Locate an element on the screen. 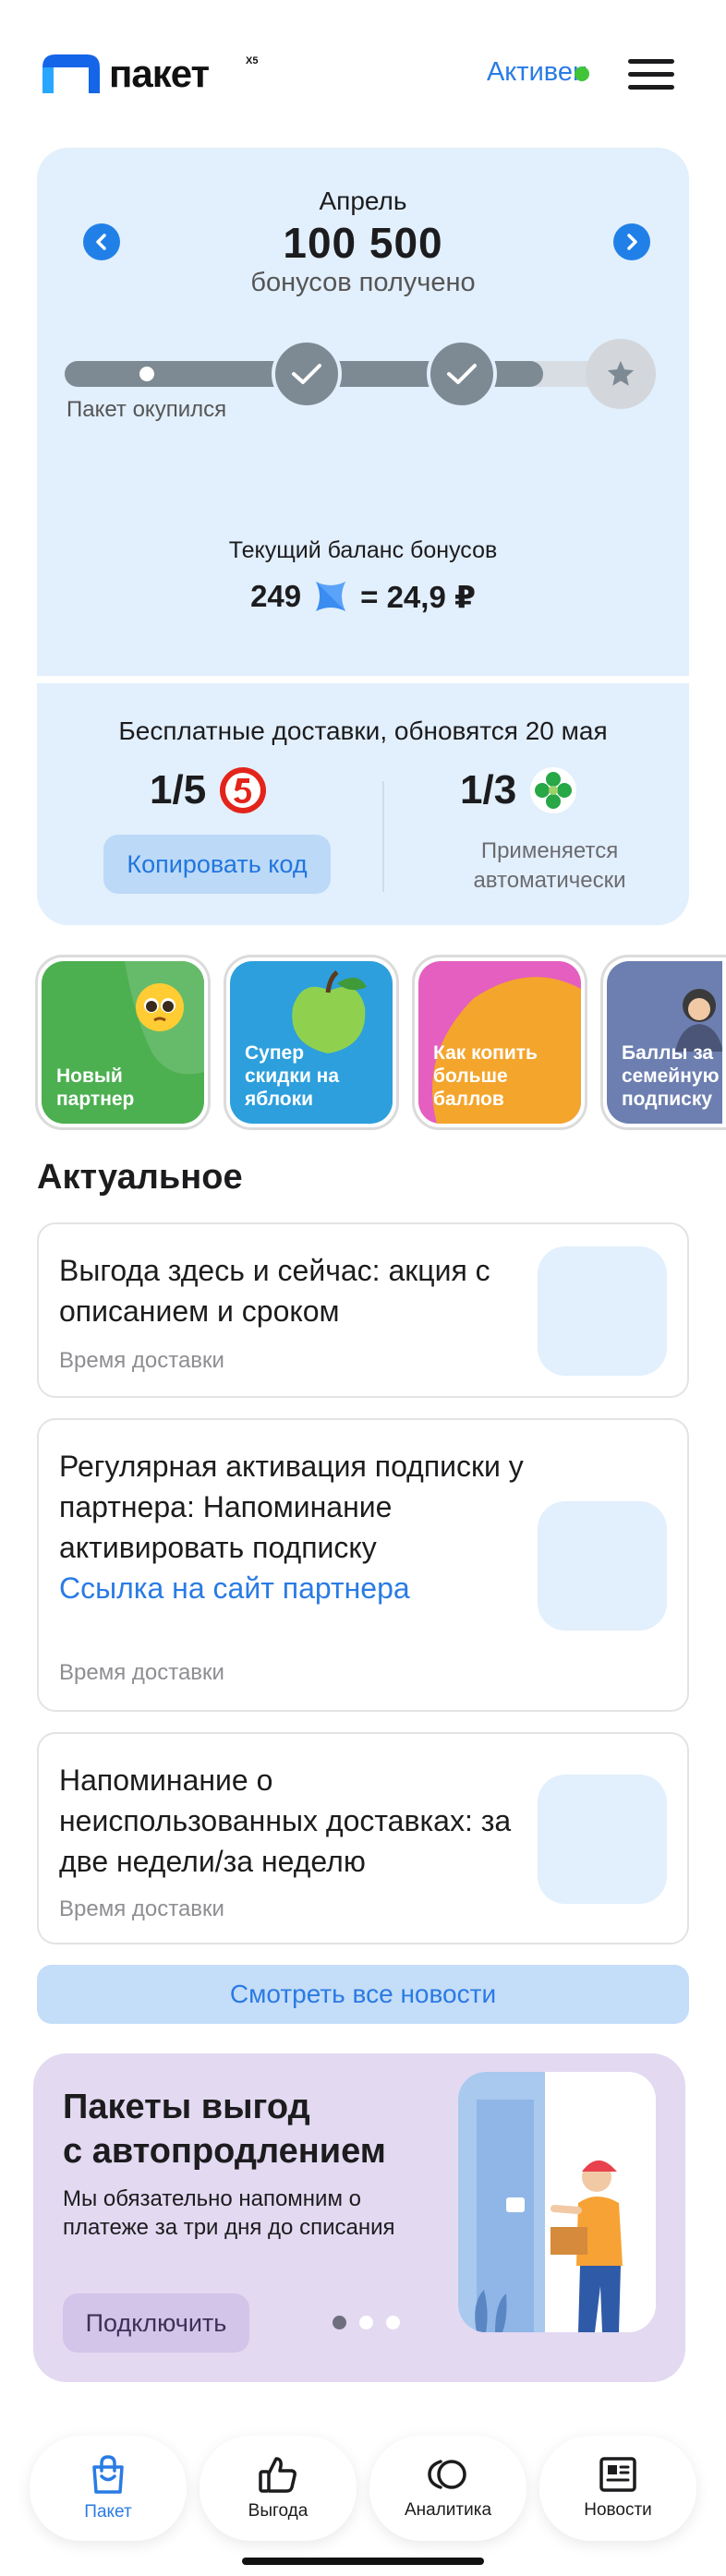 Image resolution: width=726 pixels, height=2576 pixels. deliveries-divider is located at coordinates (383, 836).